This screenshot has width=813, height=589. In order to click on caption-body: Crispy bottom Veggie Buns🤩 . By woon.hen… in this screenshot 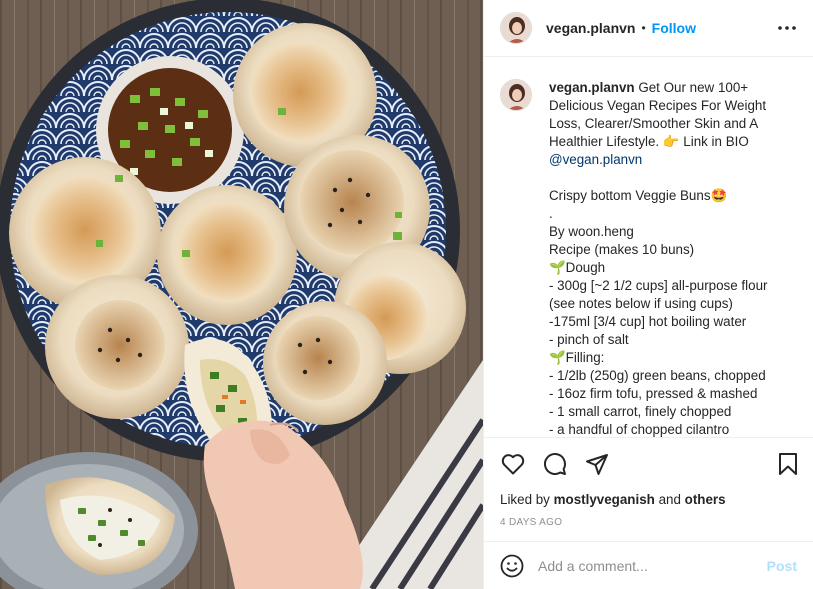, I will do `click(658, 312)`.